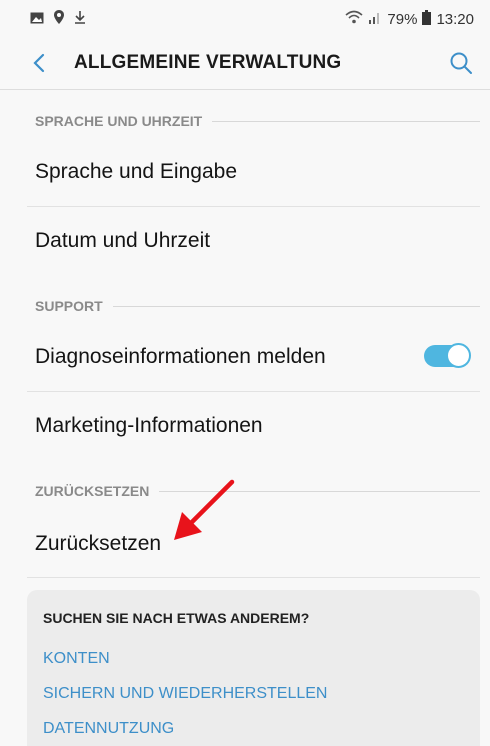 The width and height of the screenshot is (490, 746). I want to click on list-item-datum-uhrzeit: Datum und Uhrzeit, so click(245, 241).